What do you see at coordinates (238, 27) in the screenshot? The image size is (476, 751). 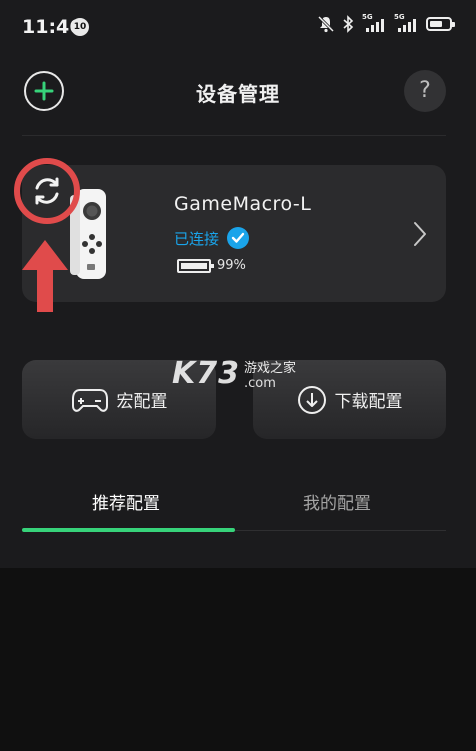 I see `status-bar: 11:46 10 5G 5G` at bounding box center [238, 27].